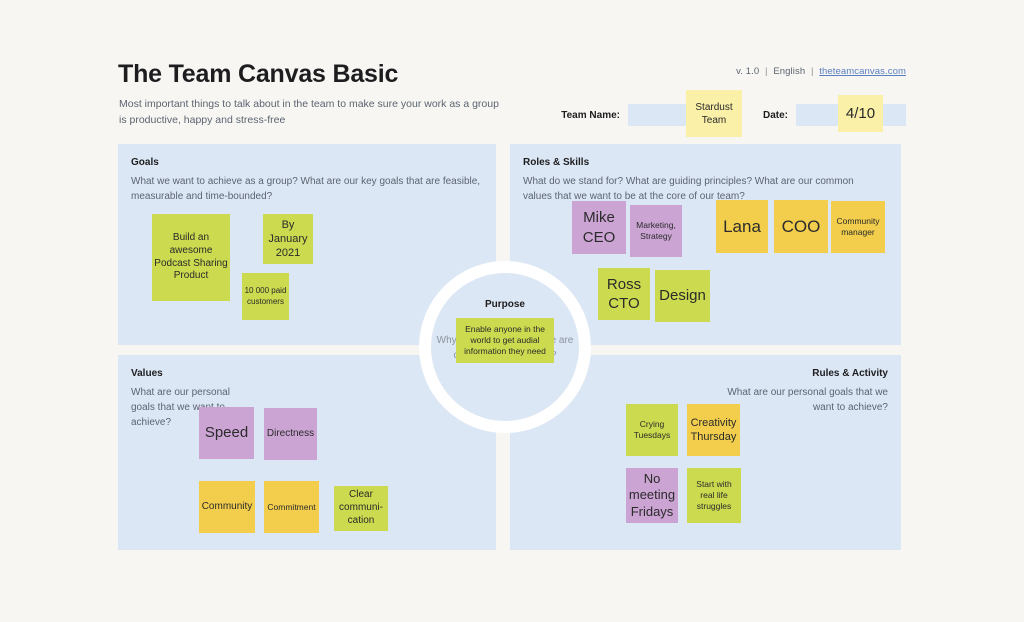 The width and height of the screenshot is (1024, 622). Describe the element at coordinates (713, 430) in the screenshot. I see `sticky-note: Creativity Thursday` at that location.